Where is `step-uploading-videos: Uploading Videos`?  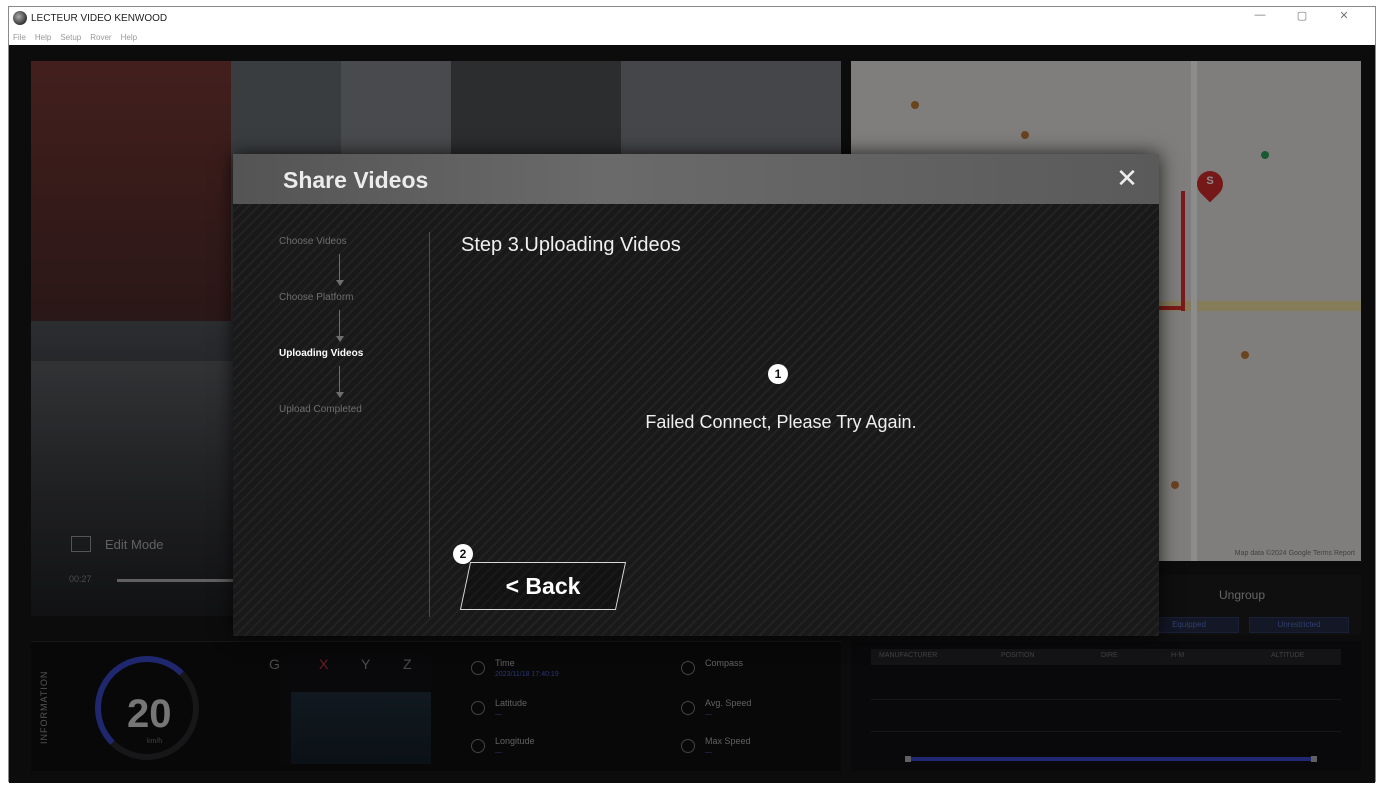 step-uploading-videos: Uploading Videos is located at coordinates (321, 353).